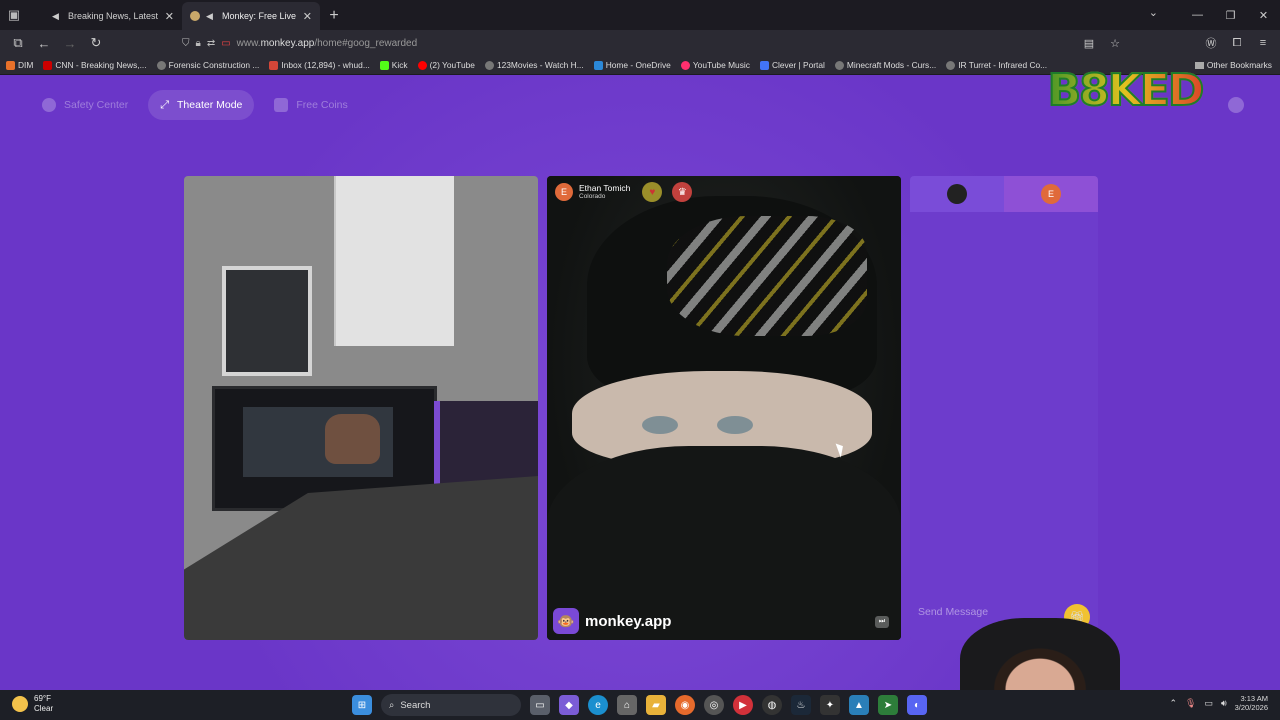  I want to click on tab-monkey: ◀ Monkey: Free Live Video Ch ✕, so click(251, 16).